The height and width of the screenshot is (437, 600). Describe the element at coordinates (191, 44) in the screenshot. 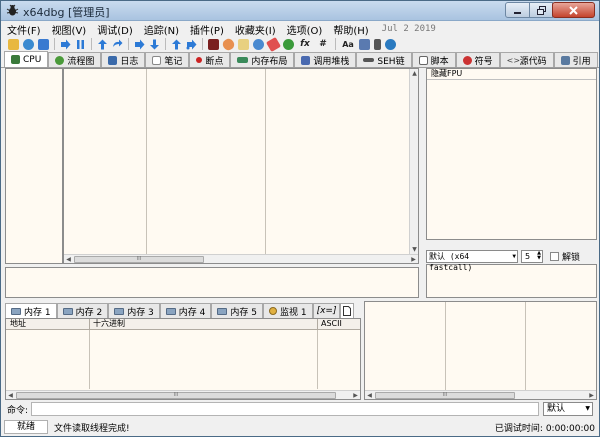

I see `trace-over-icon` at that location.